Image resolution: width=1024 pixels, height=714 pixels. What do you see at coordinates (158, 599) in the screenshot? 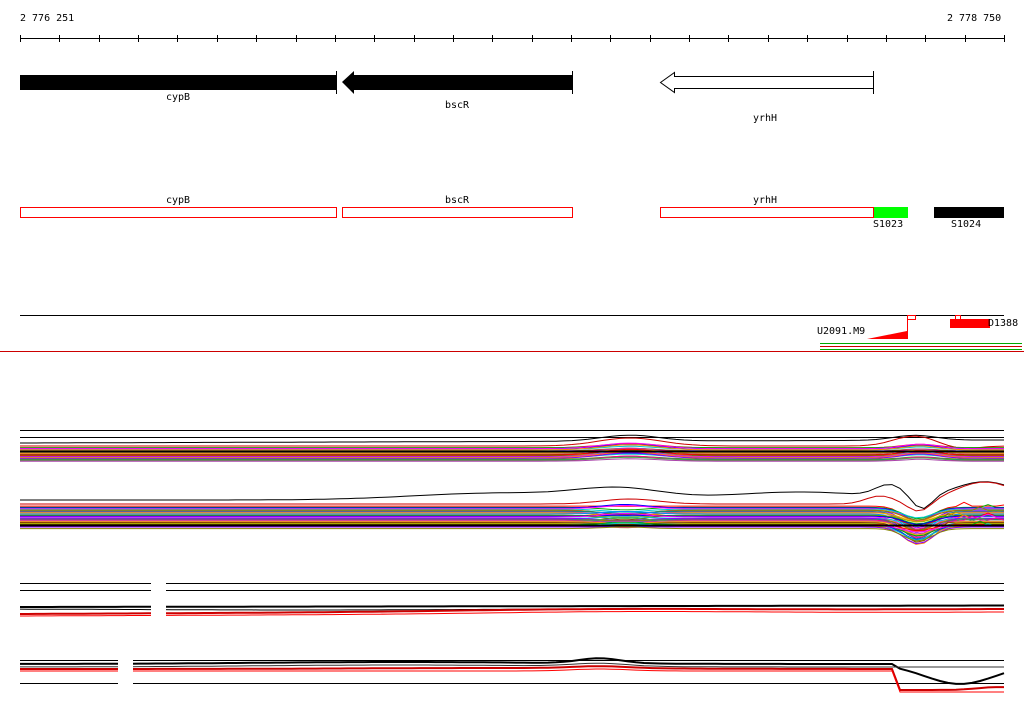
I see `panel-3-gap` at bounding box center [158, 599].